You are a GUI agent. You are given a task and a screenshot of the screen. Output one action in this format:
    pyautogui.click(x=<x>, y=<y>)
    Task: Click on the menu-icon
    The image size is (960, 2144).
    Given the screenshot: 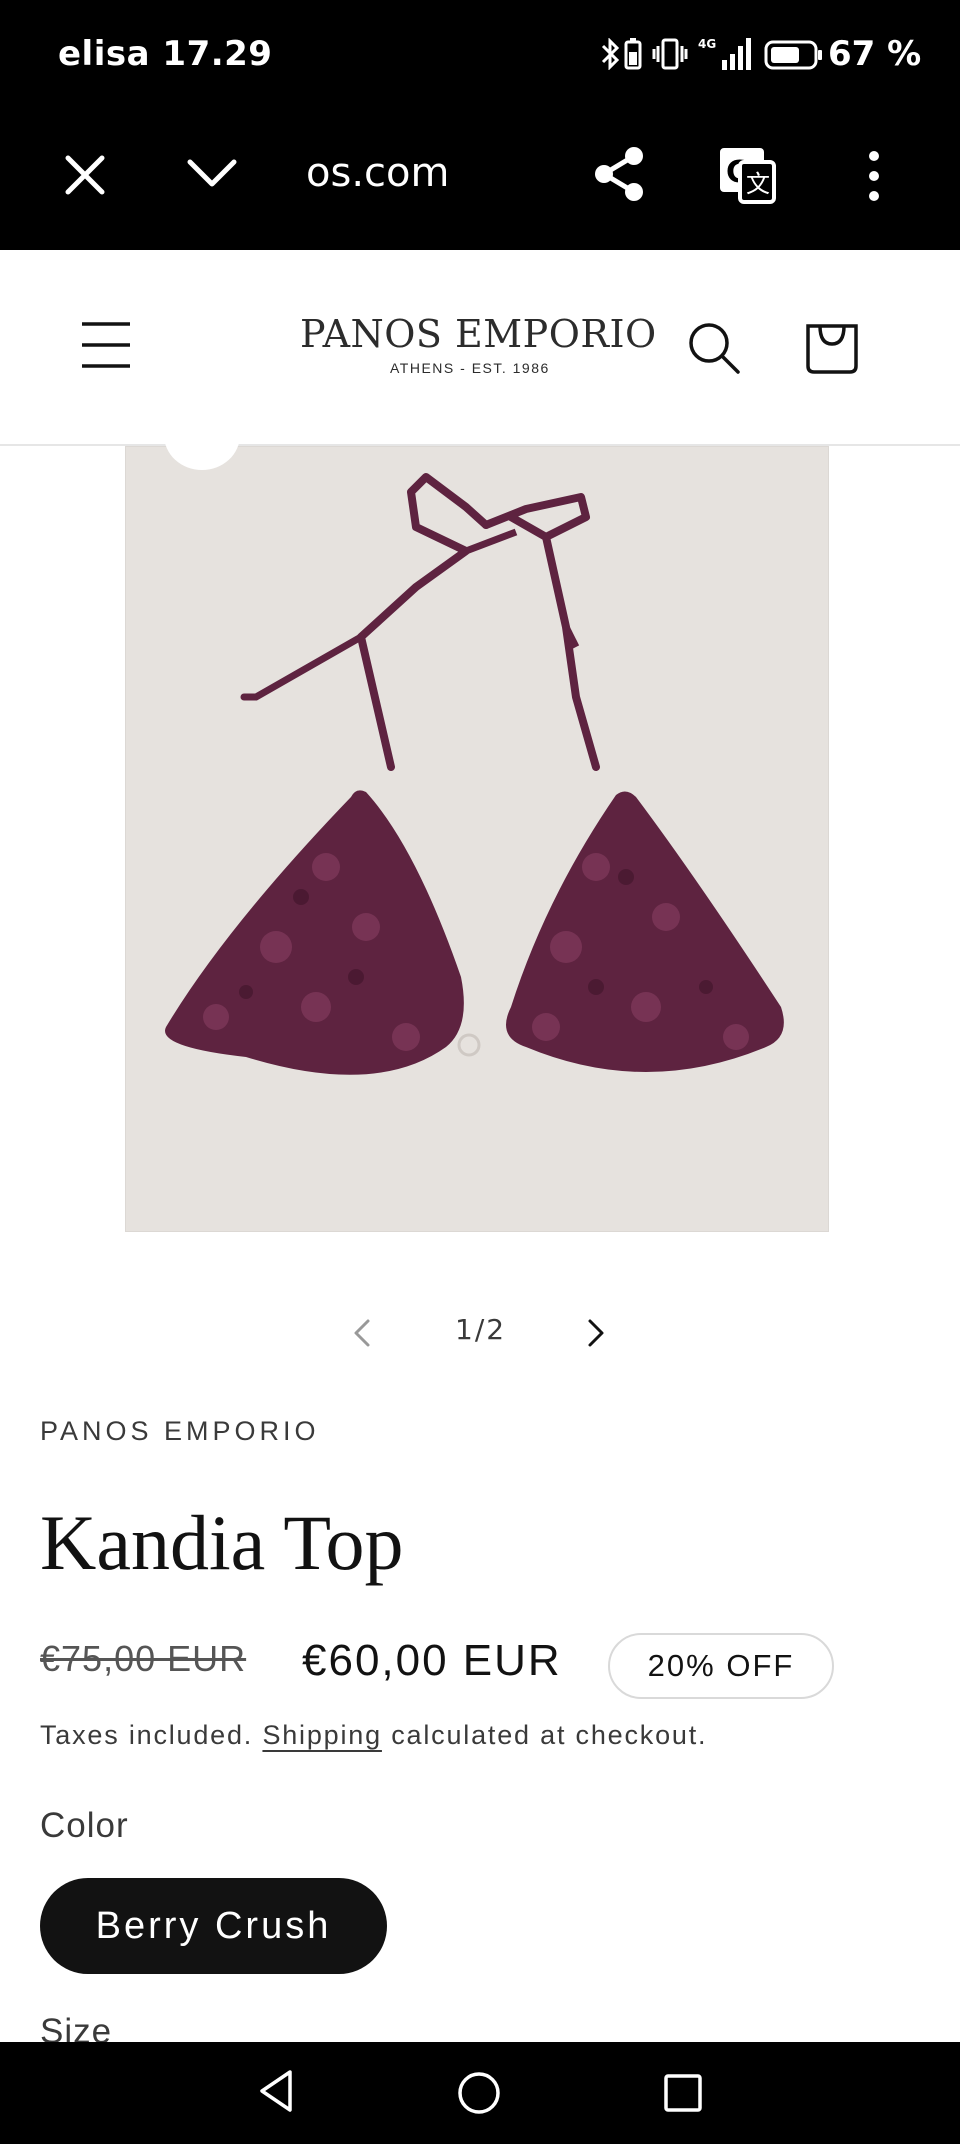 What is the action you would take?
    pyautogui.click(x=106, y=345)
    